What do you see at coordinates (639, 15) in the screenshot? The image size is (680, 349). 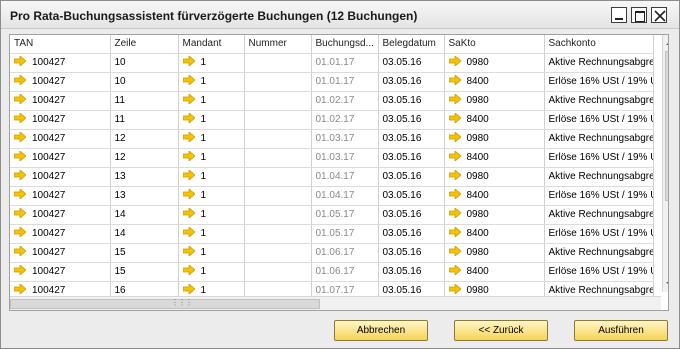 I see `maximize-icon` at bounding box center [639, 15].